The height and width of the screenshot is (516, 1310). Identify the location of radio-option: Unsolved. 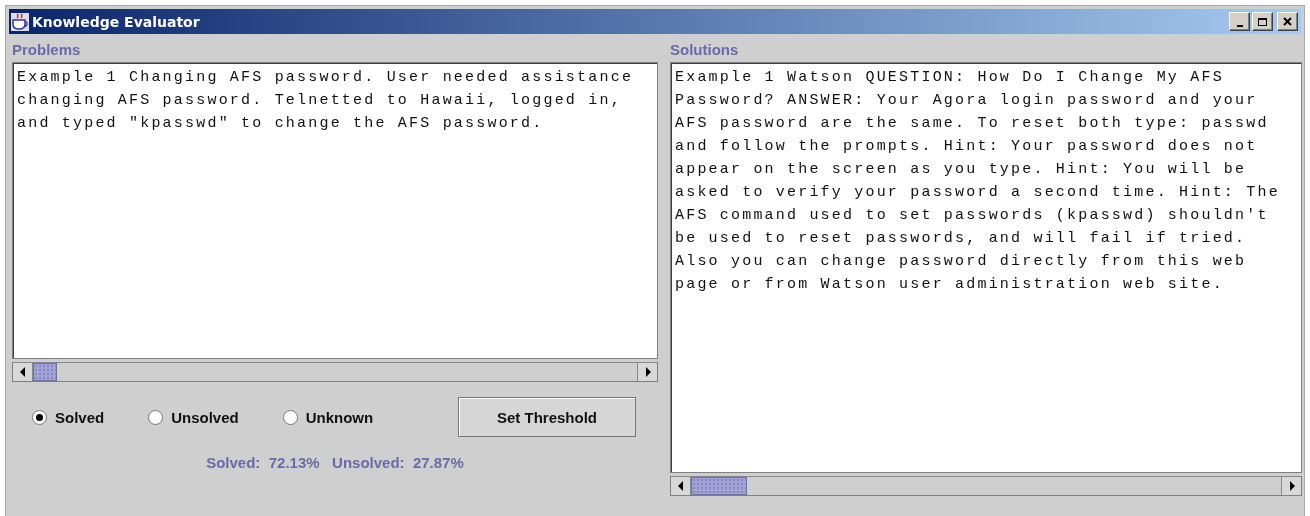
(193, 417).